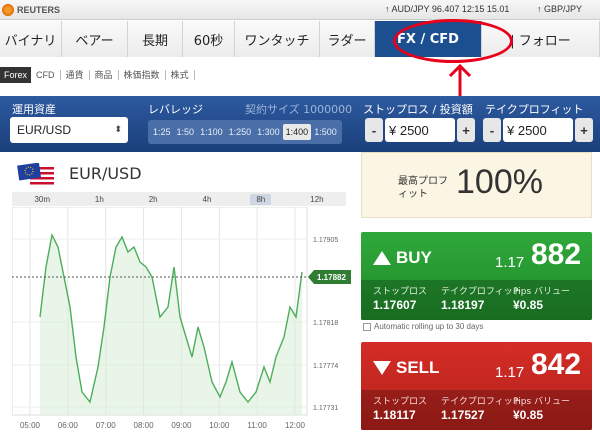 This screenshot has width=600, height=438. I want to click on chart-y-tick-0: 1.17905, so click(325, 240).